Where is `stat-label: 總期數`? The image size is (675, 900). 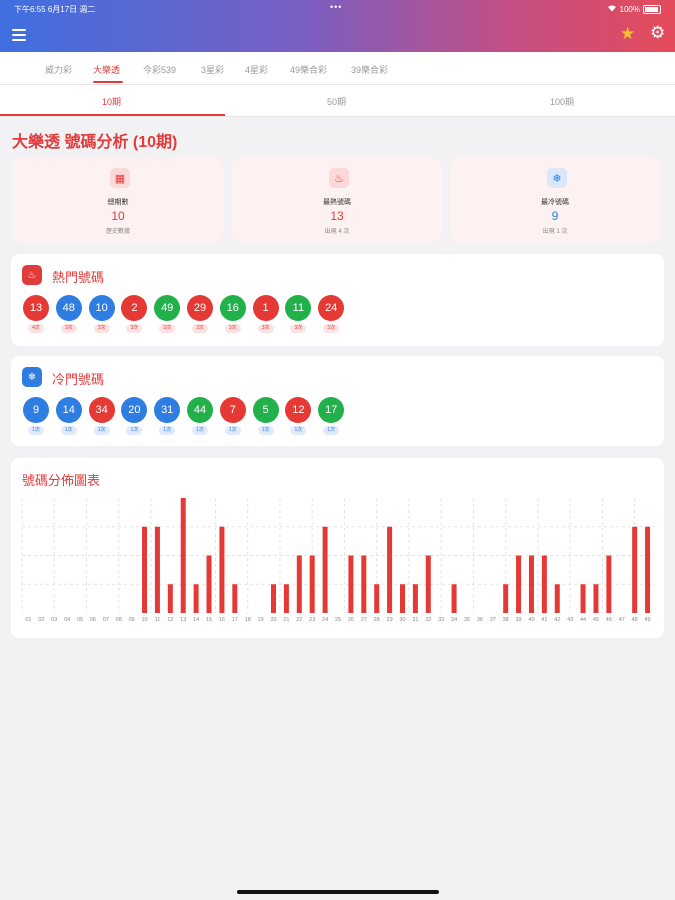
stat-label: 總期數 is located at coordinates (118, 202).